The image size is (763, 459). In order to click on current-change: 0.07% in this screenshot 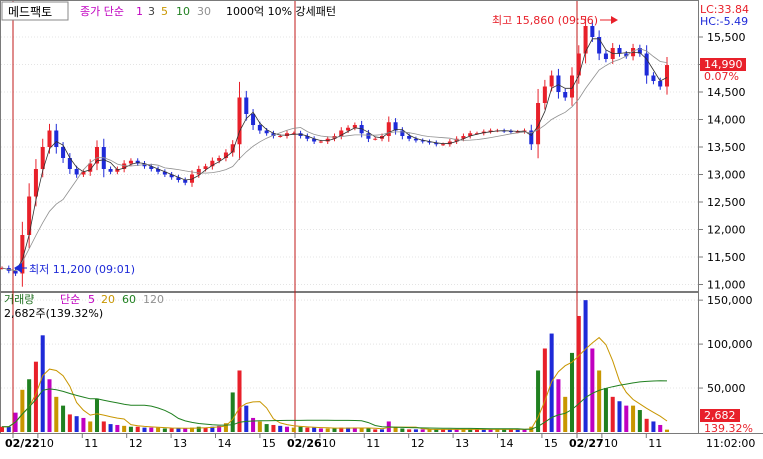, I will do `click(721, 76)`.